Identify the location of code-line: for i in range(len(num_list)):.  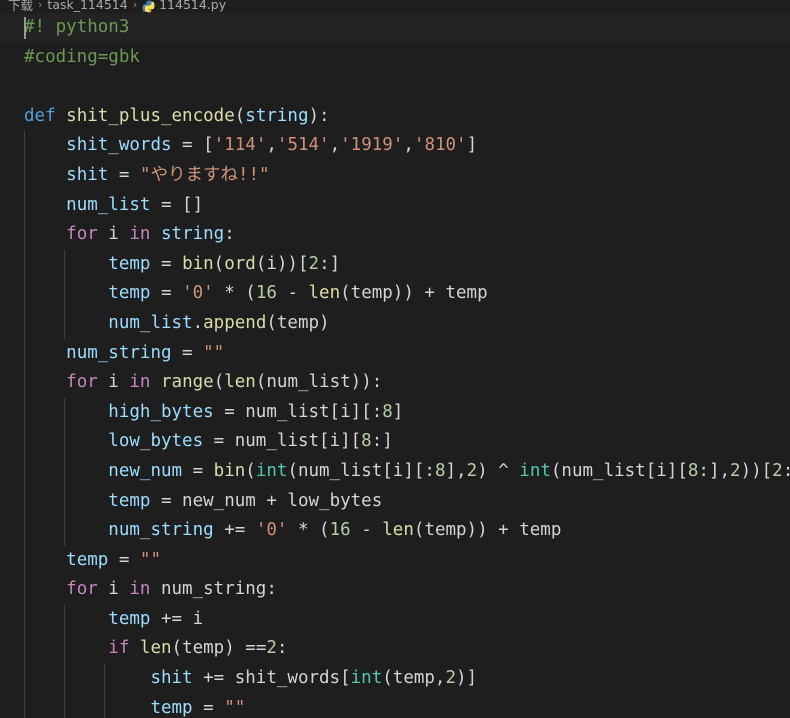
(395, 383).